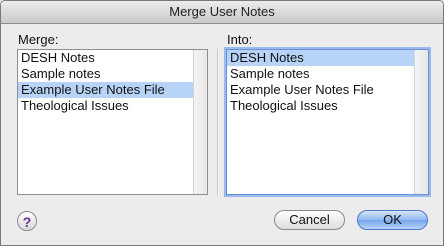  I want to click on into-list-item-selected: DESH Notes, so click(327, 58).